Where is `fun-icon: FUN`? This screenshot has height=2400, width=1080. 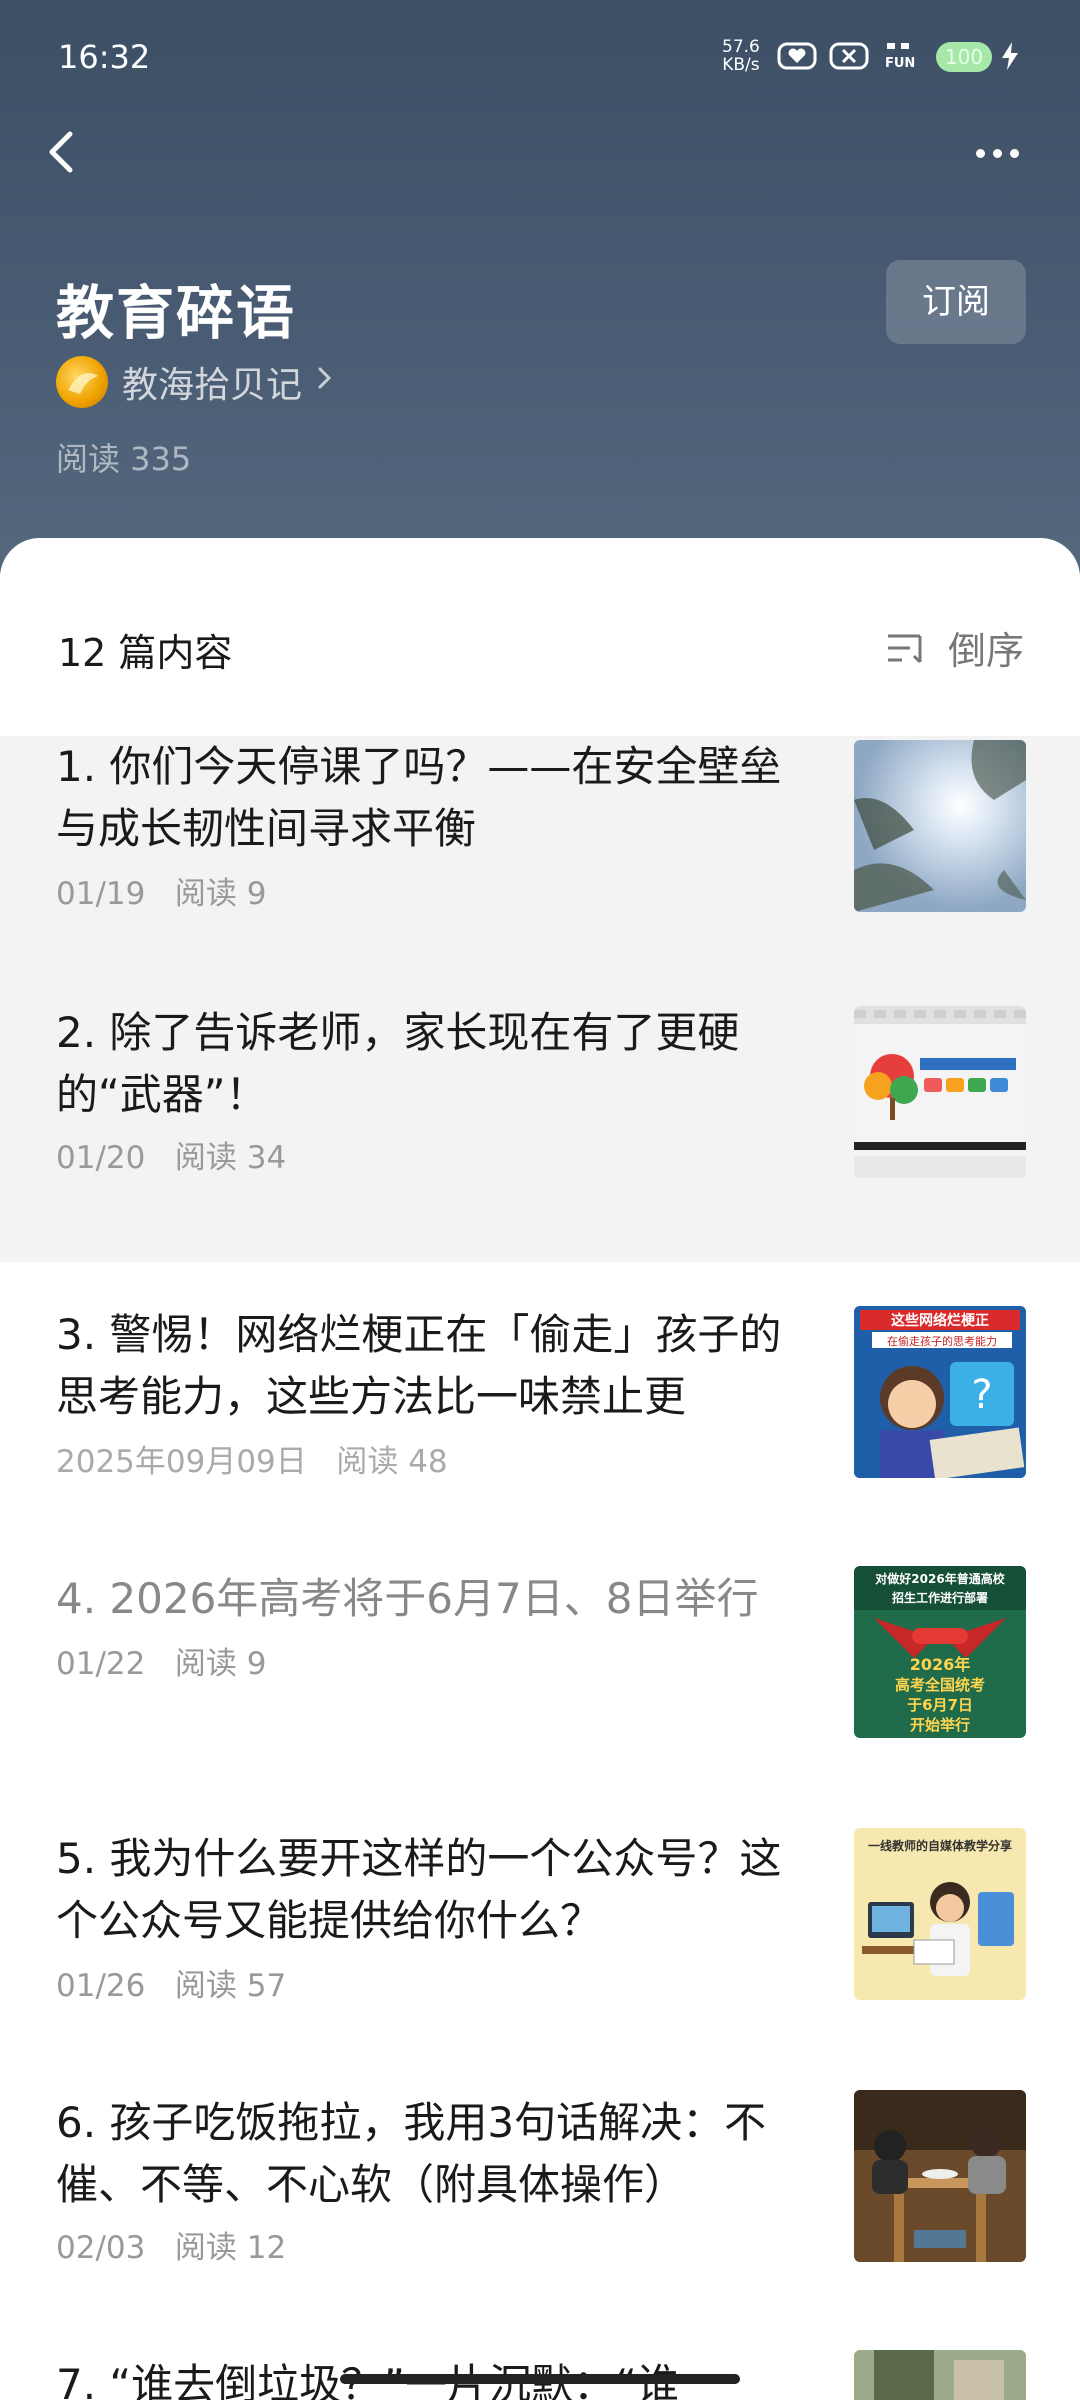
fun-icon: FUN is located at coordinates (906, 56).